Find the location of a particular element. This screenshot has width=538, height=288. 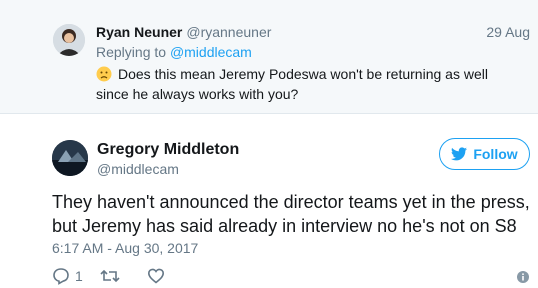

tweet-timestamp: 6:17 AM - Aug 30, 2017 is located at coordinates (125, 248).